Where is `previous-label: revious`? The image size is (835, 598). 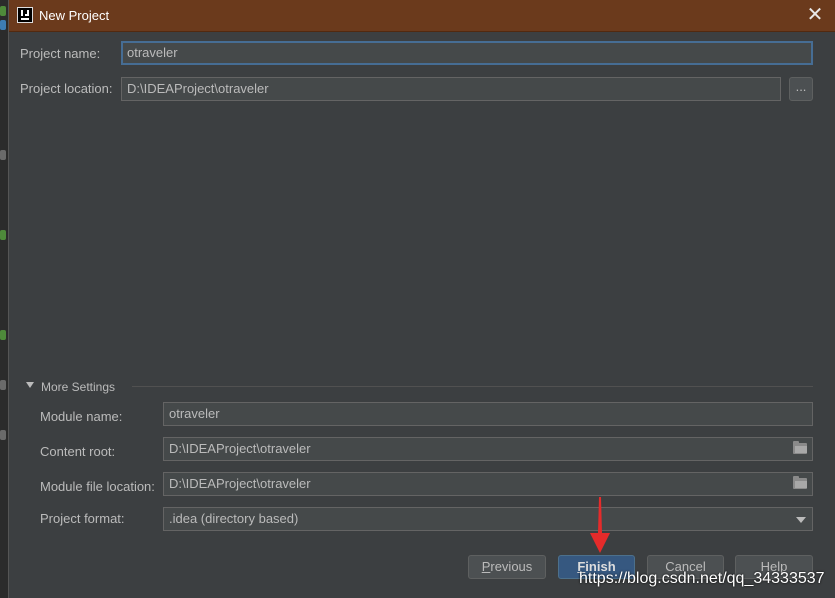
previous-label: revious is located at coordinates (511, 566).